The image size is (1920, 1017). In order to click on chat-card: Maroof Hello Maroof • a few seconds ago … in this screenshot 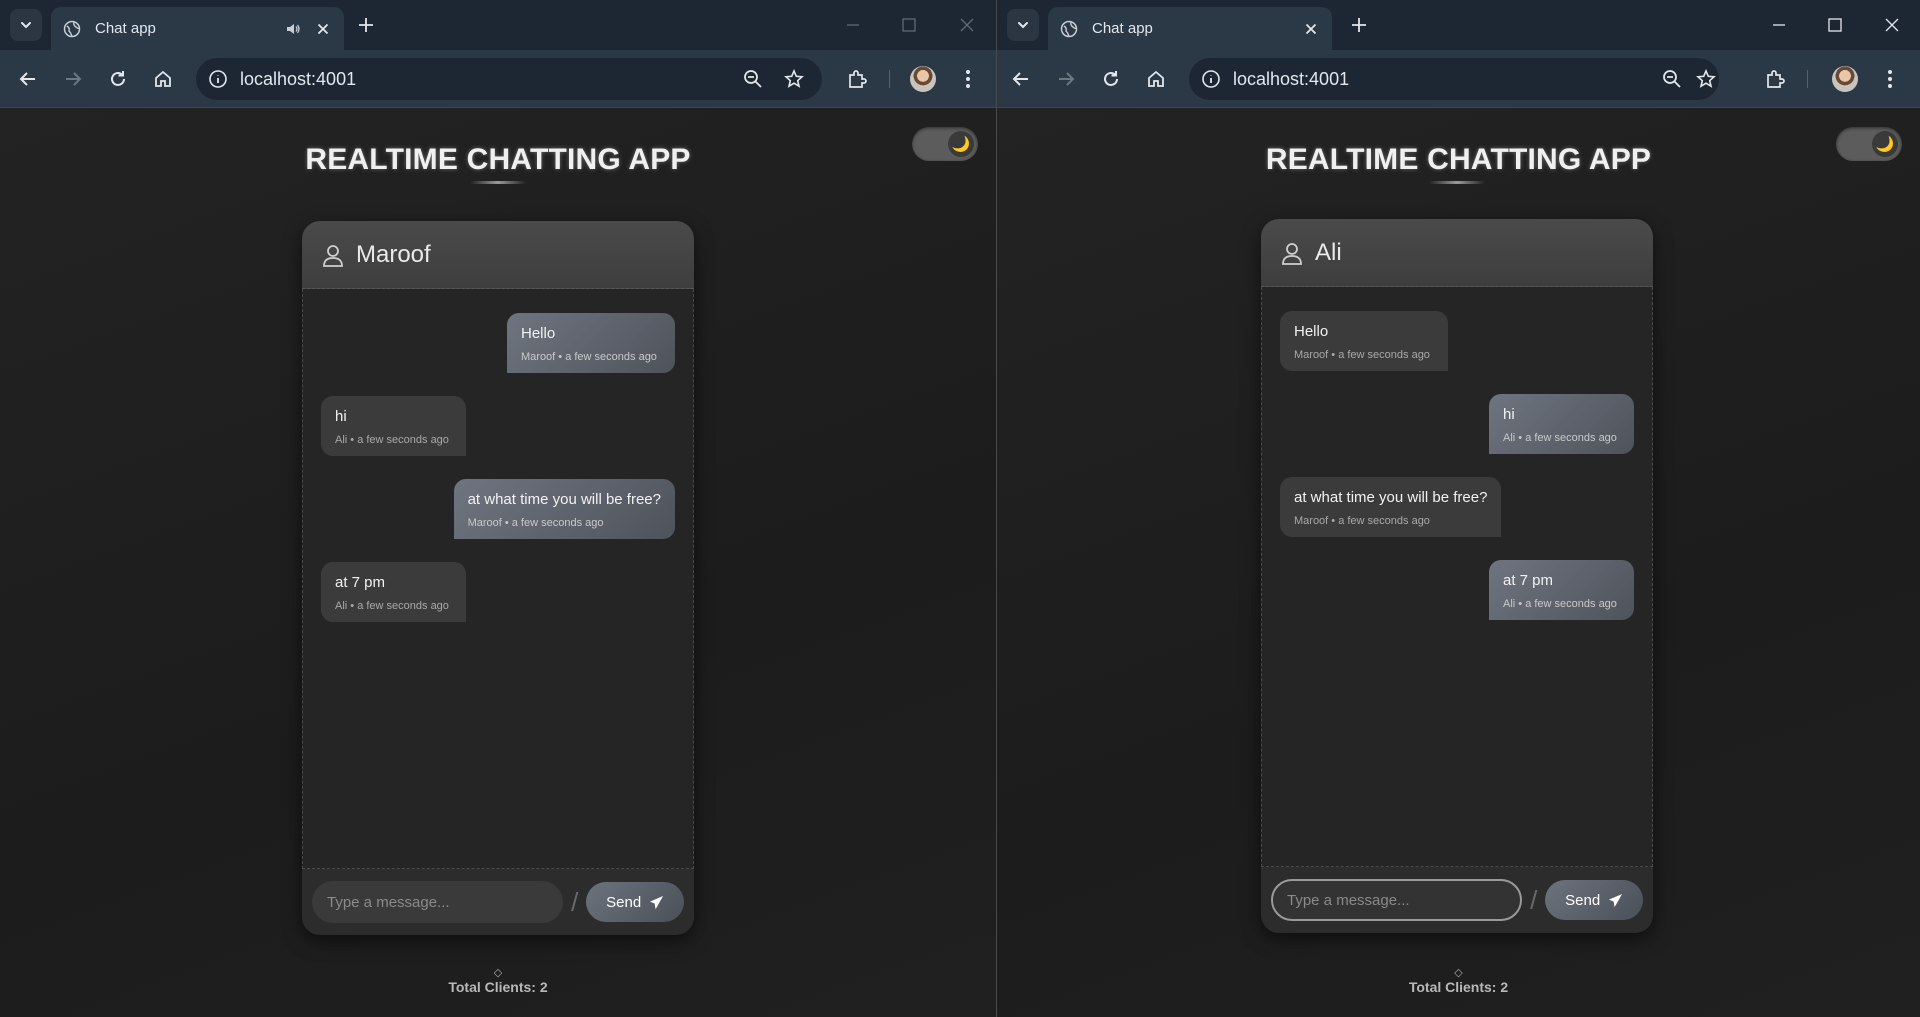, I will do `click(498, 578)`.